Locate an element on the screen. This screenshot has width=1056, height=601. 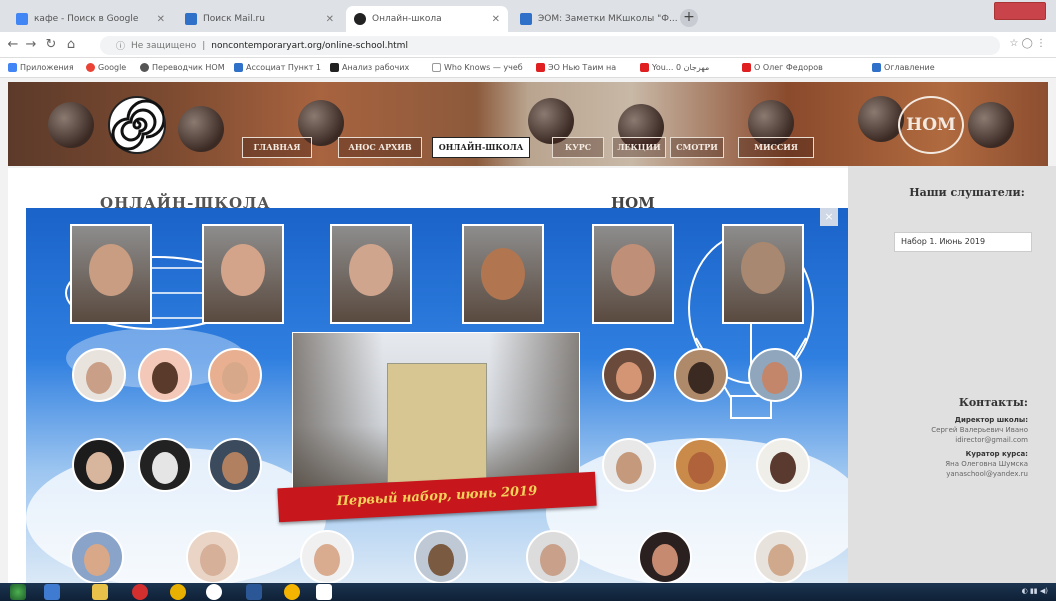
nav-course: КУРС is located at coordinates (578, 147).